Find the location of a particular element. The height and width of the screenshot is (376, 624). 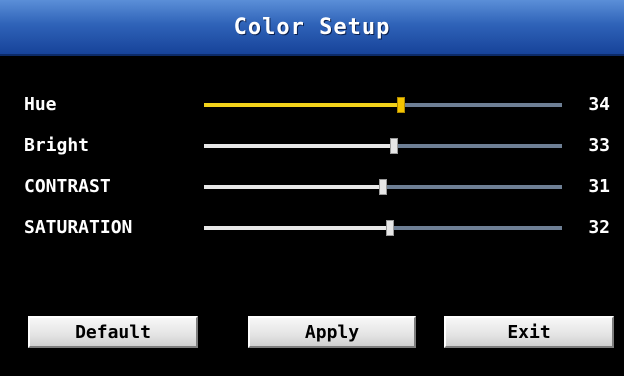

setting-row-bright: Bright 33 is located at coordinates (312, 146).